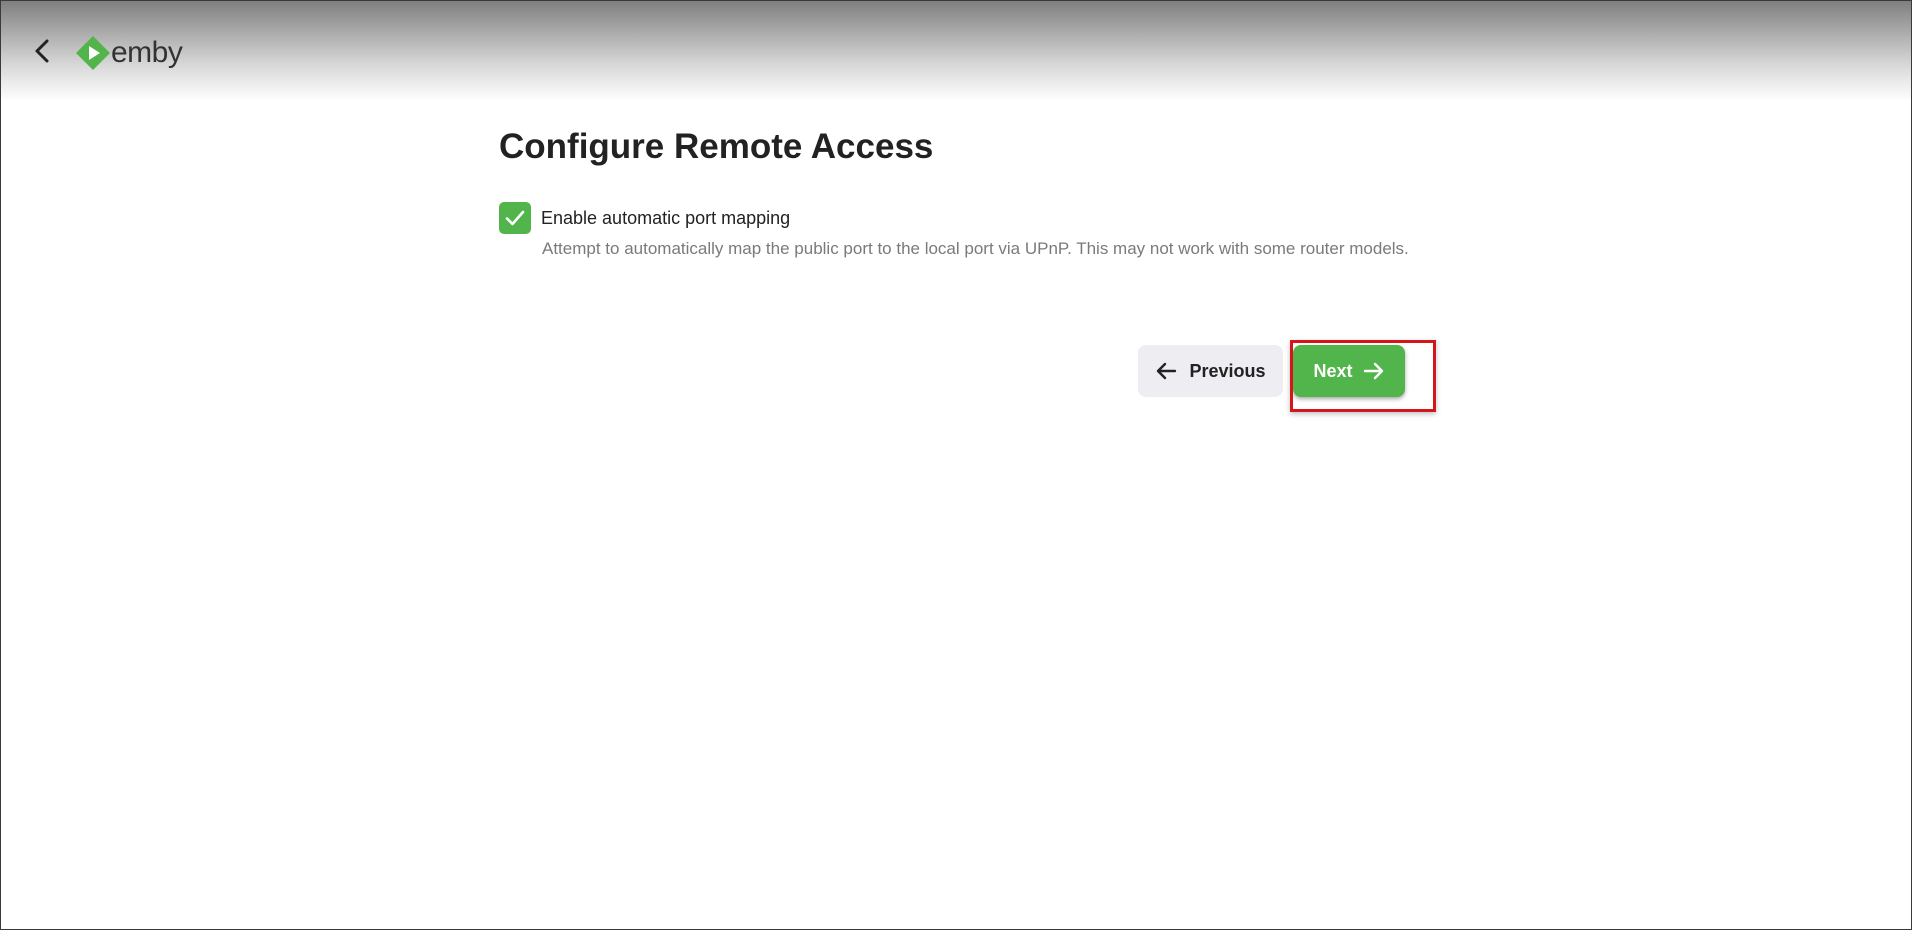 The image size is (1912, 930). I want to click on next-button-label: Next, so click(1333, 370).